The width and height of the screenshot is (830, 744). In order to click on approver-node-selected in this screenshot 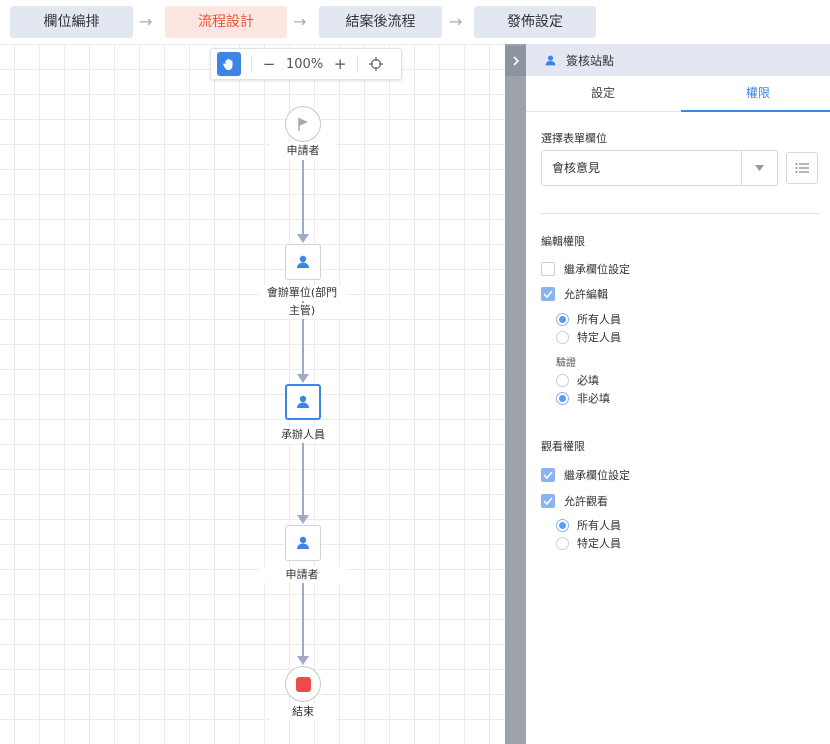, I will do `click(303, 402)`.